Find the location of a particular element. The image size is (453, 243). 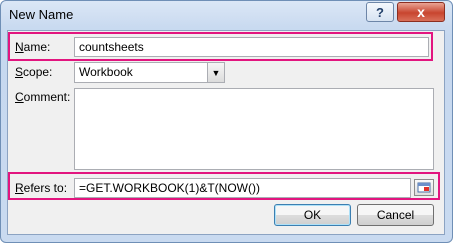

name-label-text: ame: is located at coordinates (37, 47).